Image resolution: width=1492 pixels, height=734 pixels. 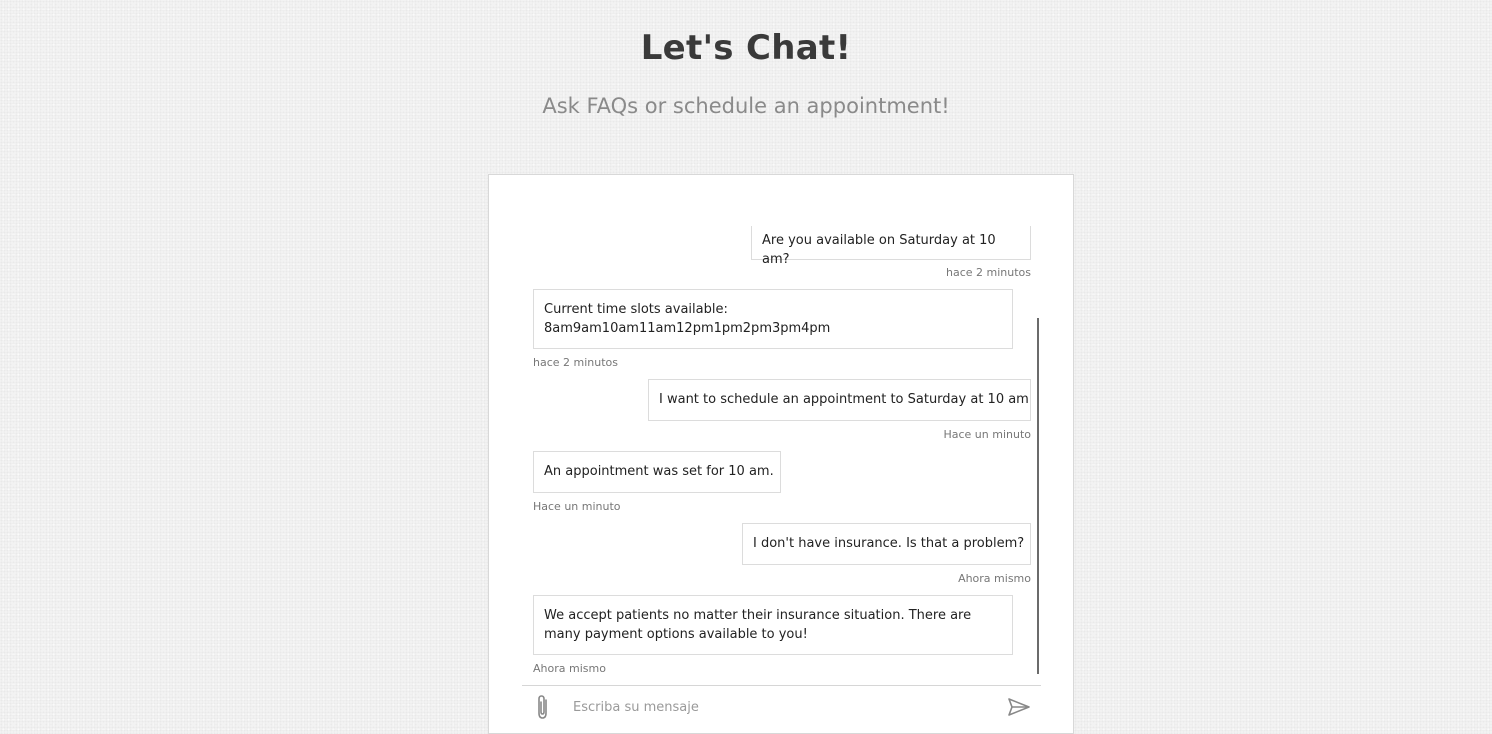 I want to click on send-icon, so click(x=1019, y=707).